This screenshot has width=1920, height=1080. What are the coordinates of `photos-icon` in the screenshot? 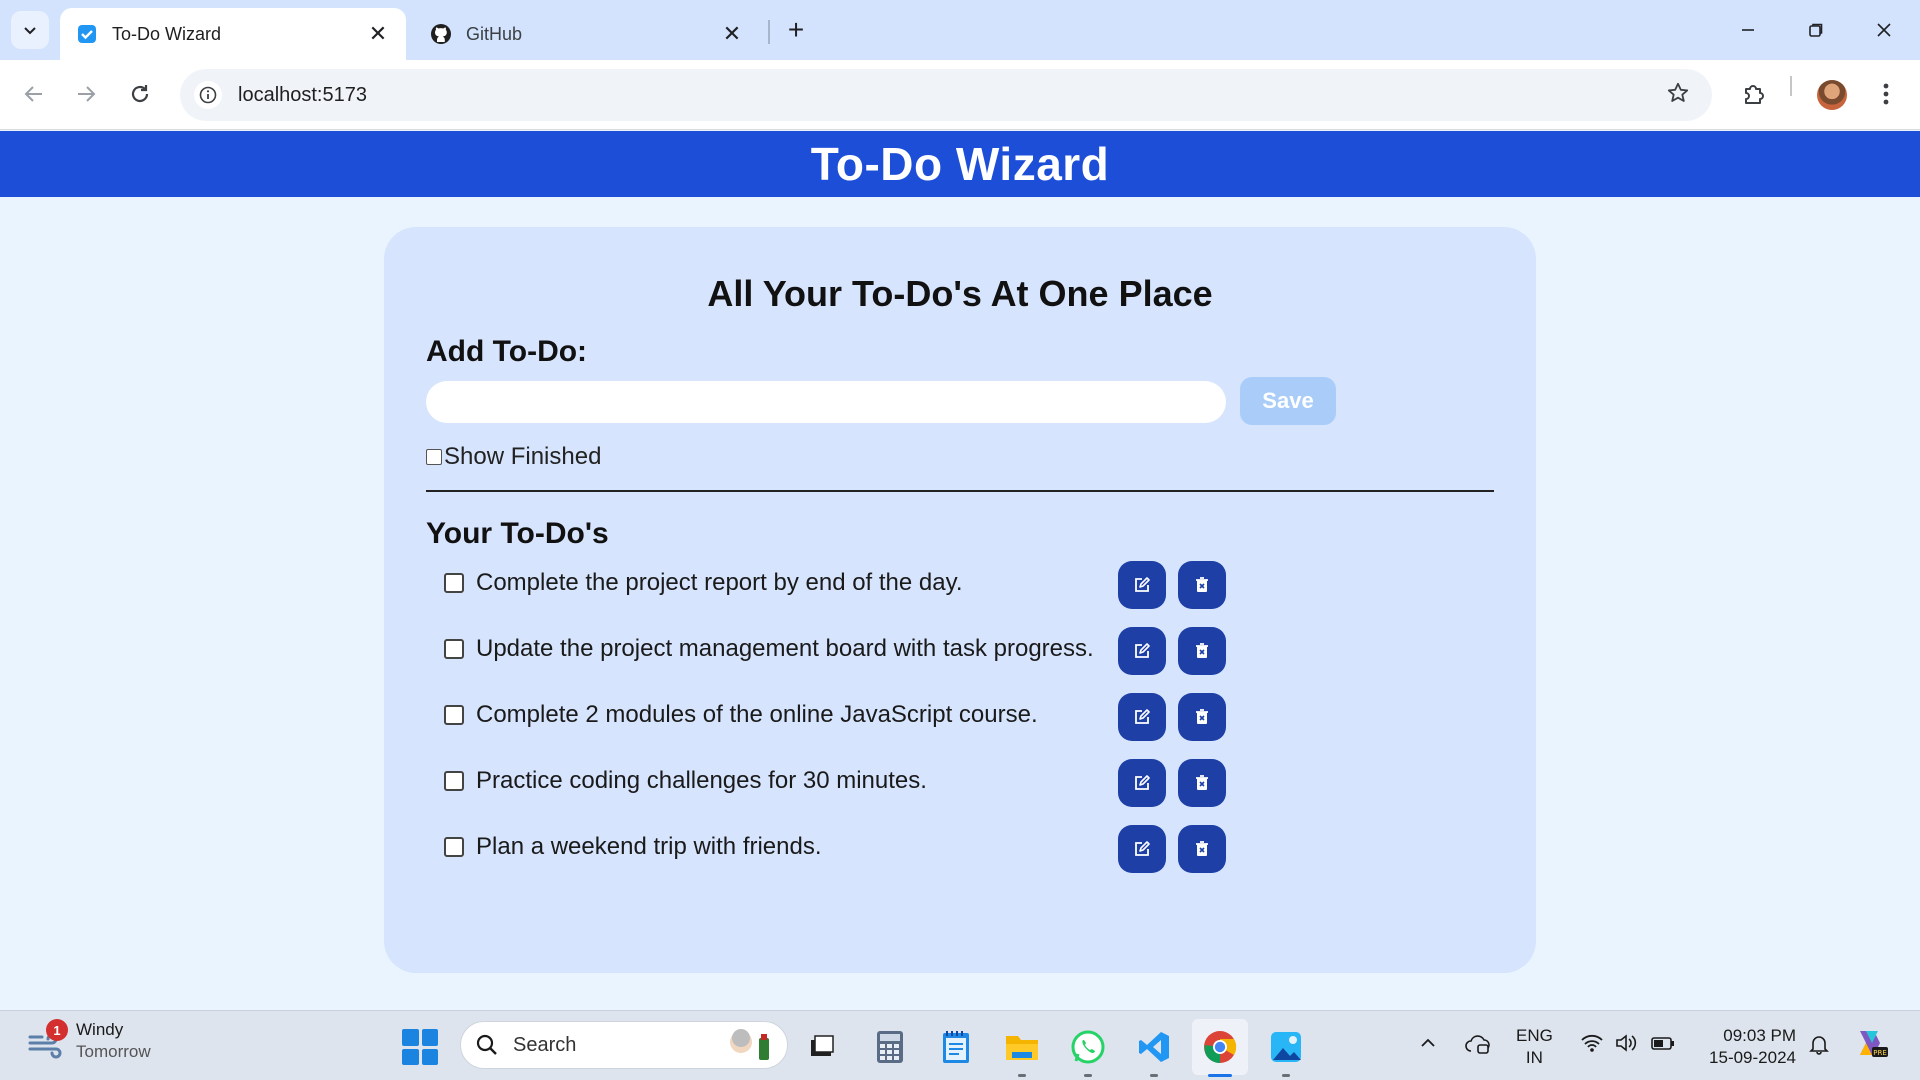 It's located at (1286, 1051).